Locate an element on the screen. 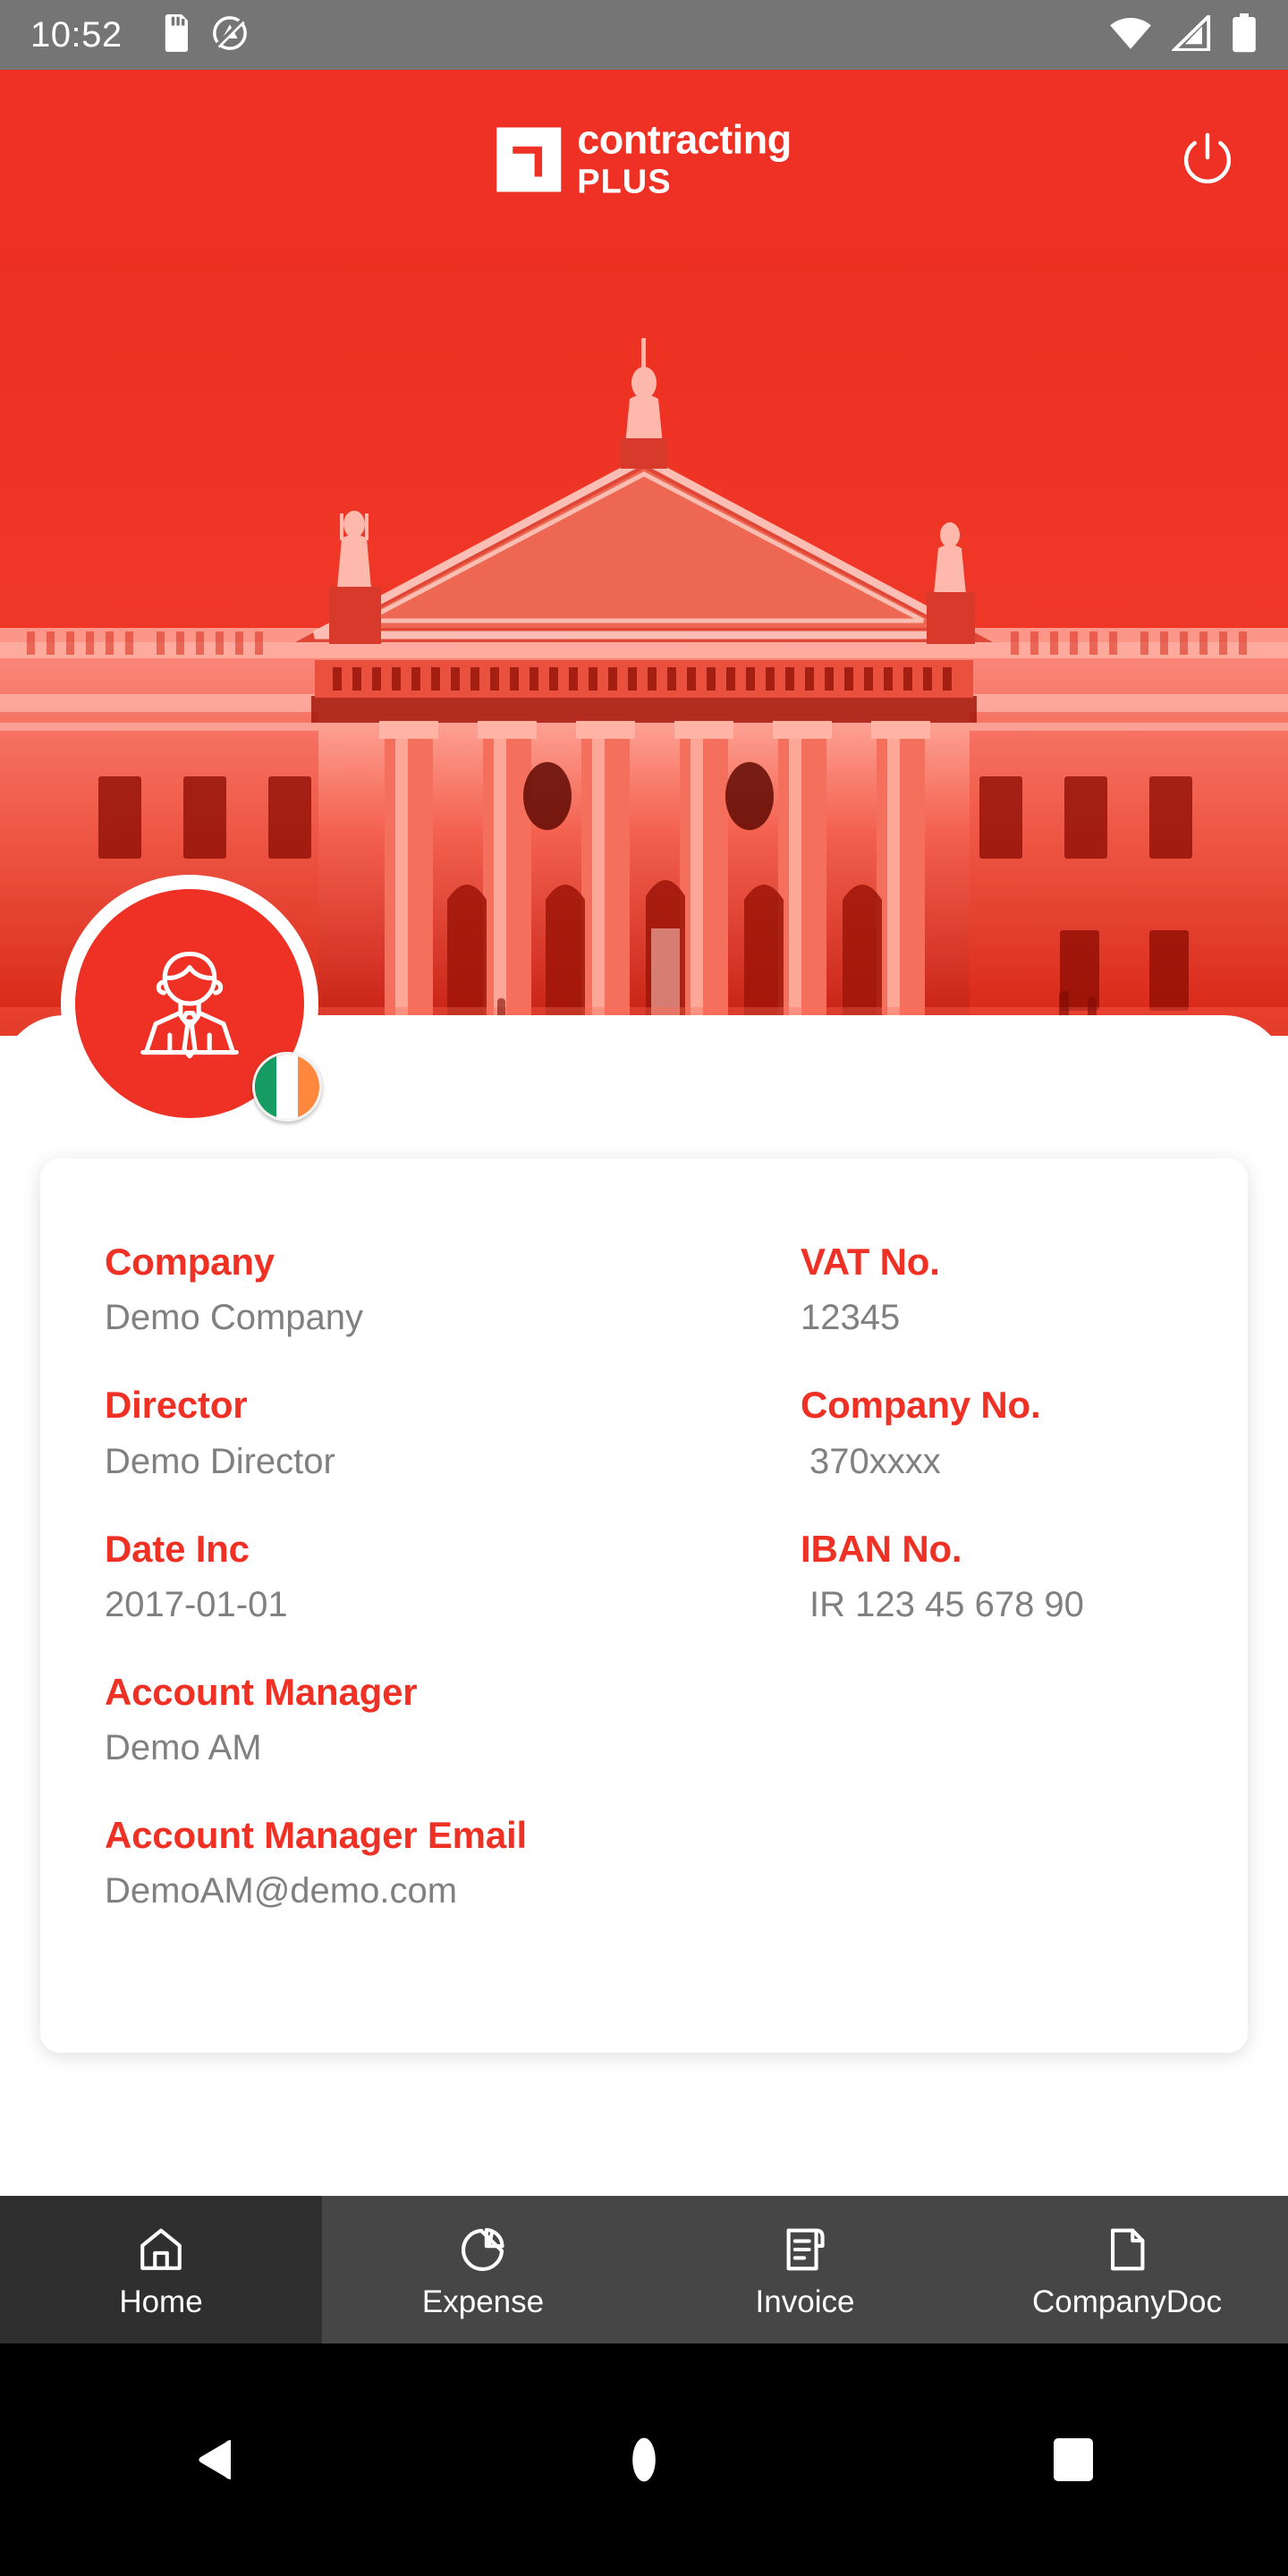 This screenshot has height=2576, width=1288. field-label: Company is located at coordinates (190, 1262).